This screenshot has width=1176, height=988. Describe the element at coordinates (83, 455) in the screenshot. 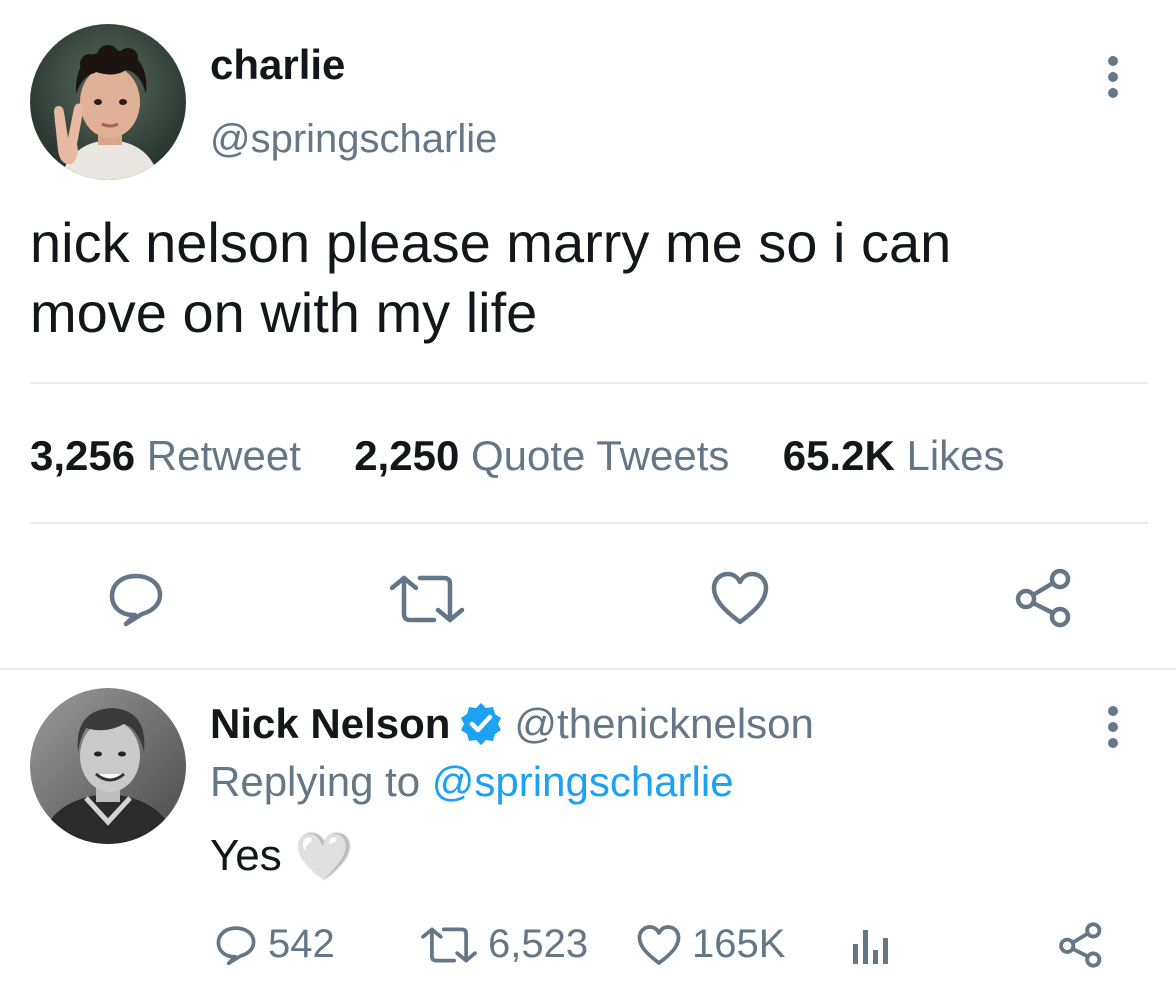

I see `retweet-count: 3,256` at that location.